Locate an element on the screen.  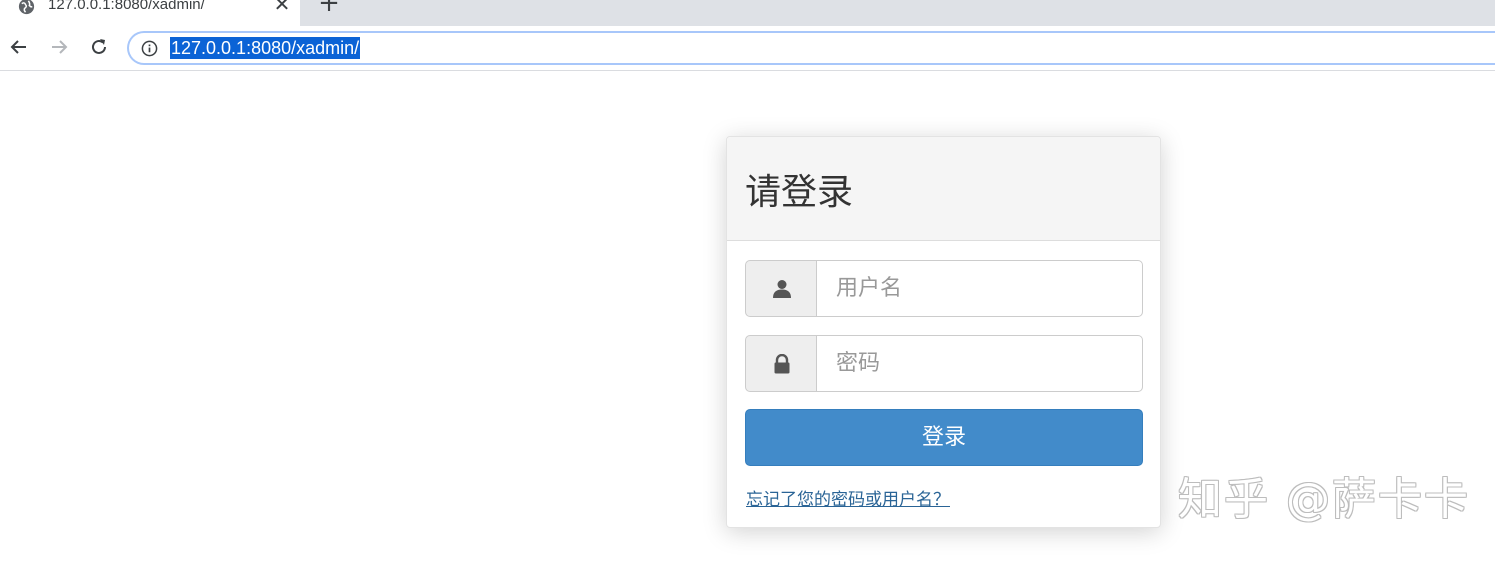
reload-icon is located at coordinates (99, 47).